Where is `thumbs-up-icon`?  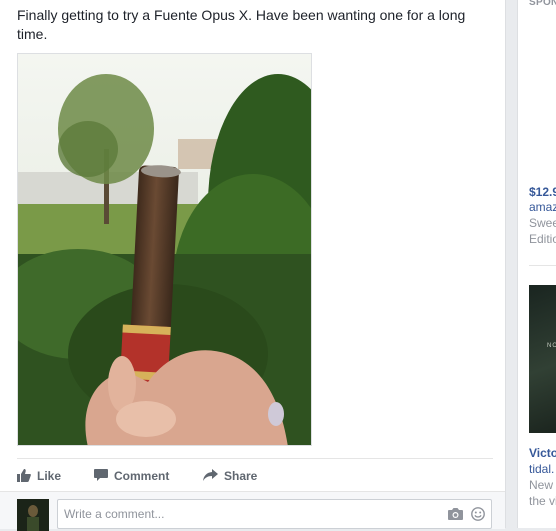
thumbs-up-icon is located at coordinates (24, 475).